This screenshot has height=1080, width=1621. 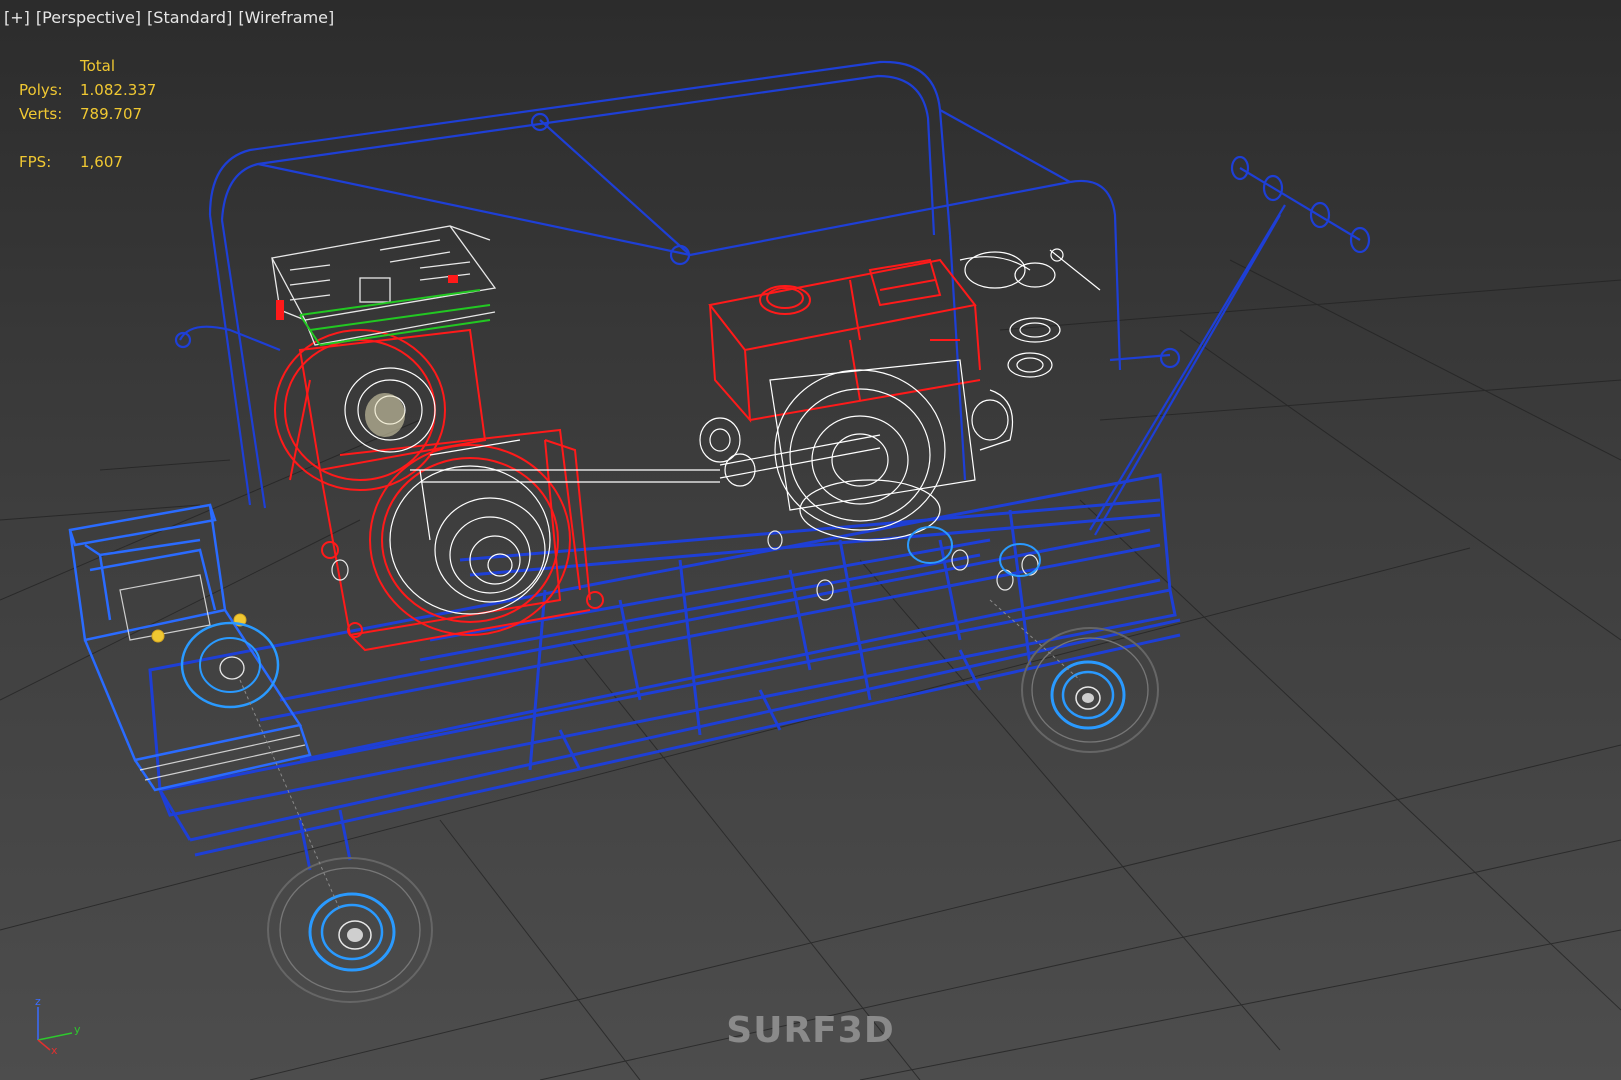 I want to click on control-board-housing, so click(x=384, y=285).